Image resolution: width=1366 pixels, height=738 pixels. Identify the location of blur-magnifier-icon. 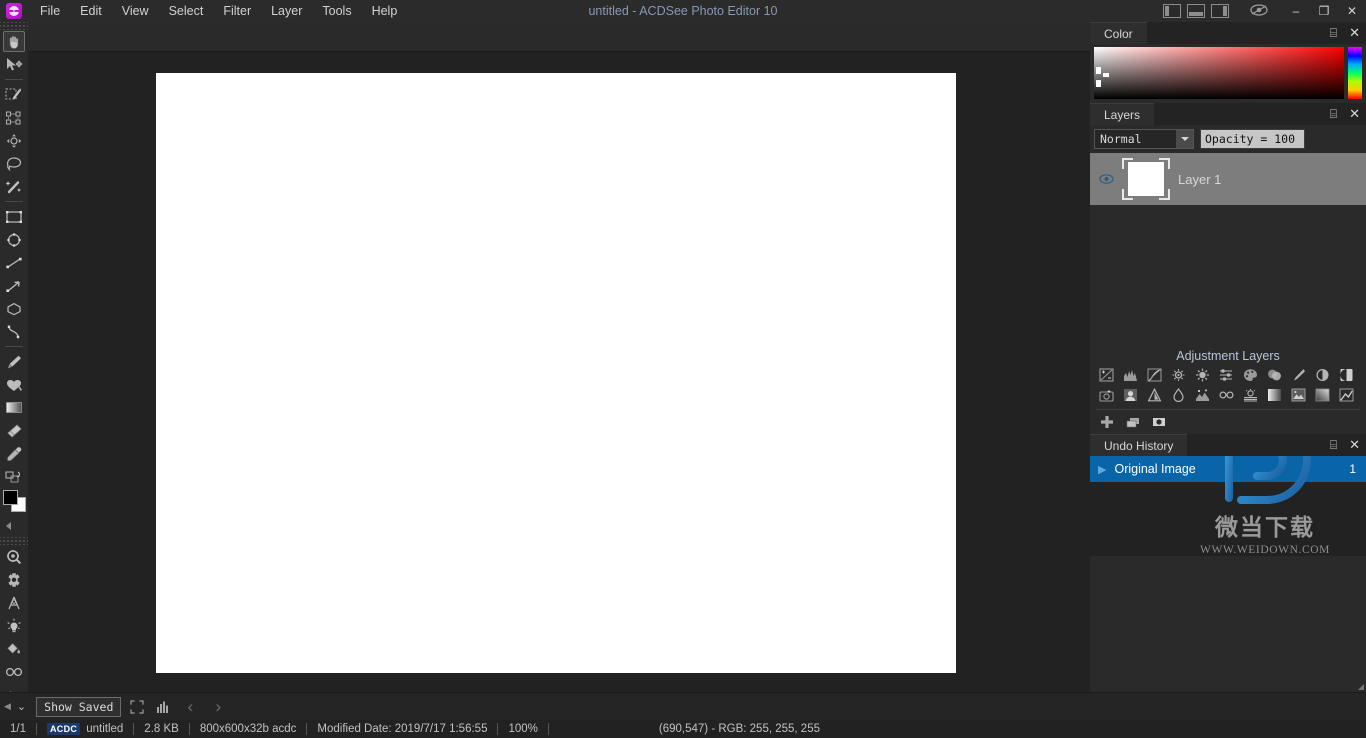
(14, 557).